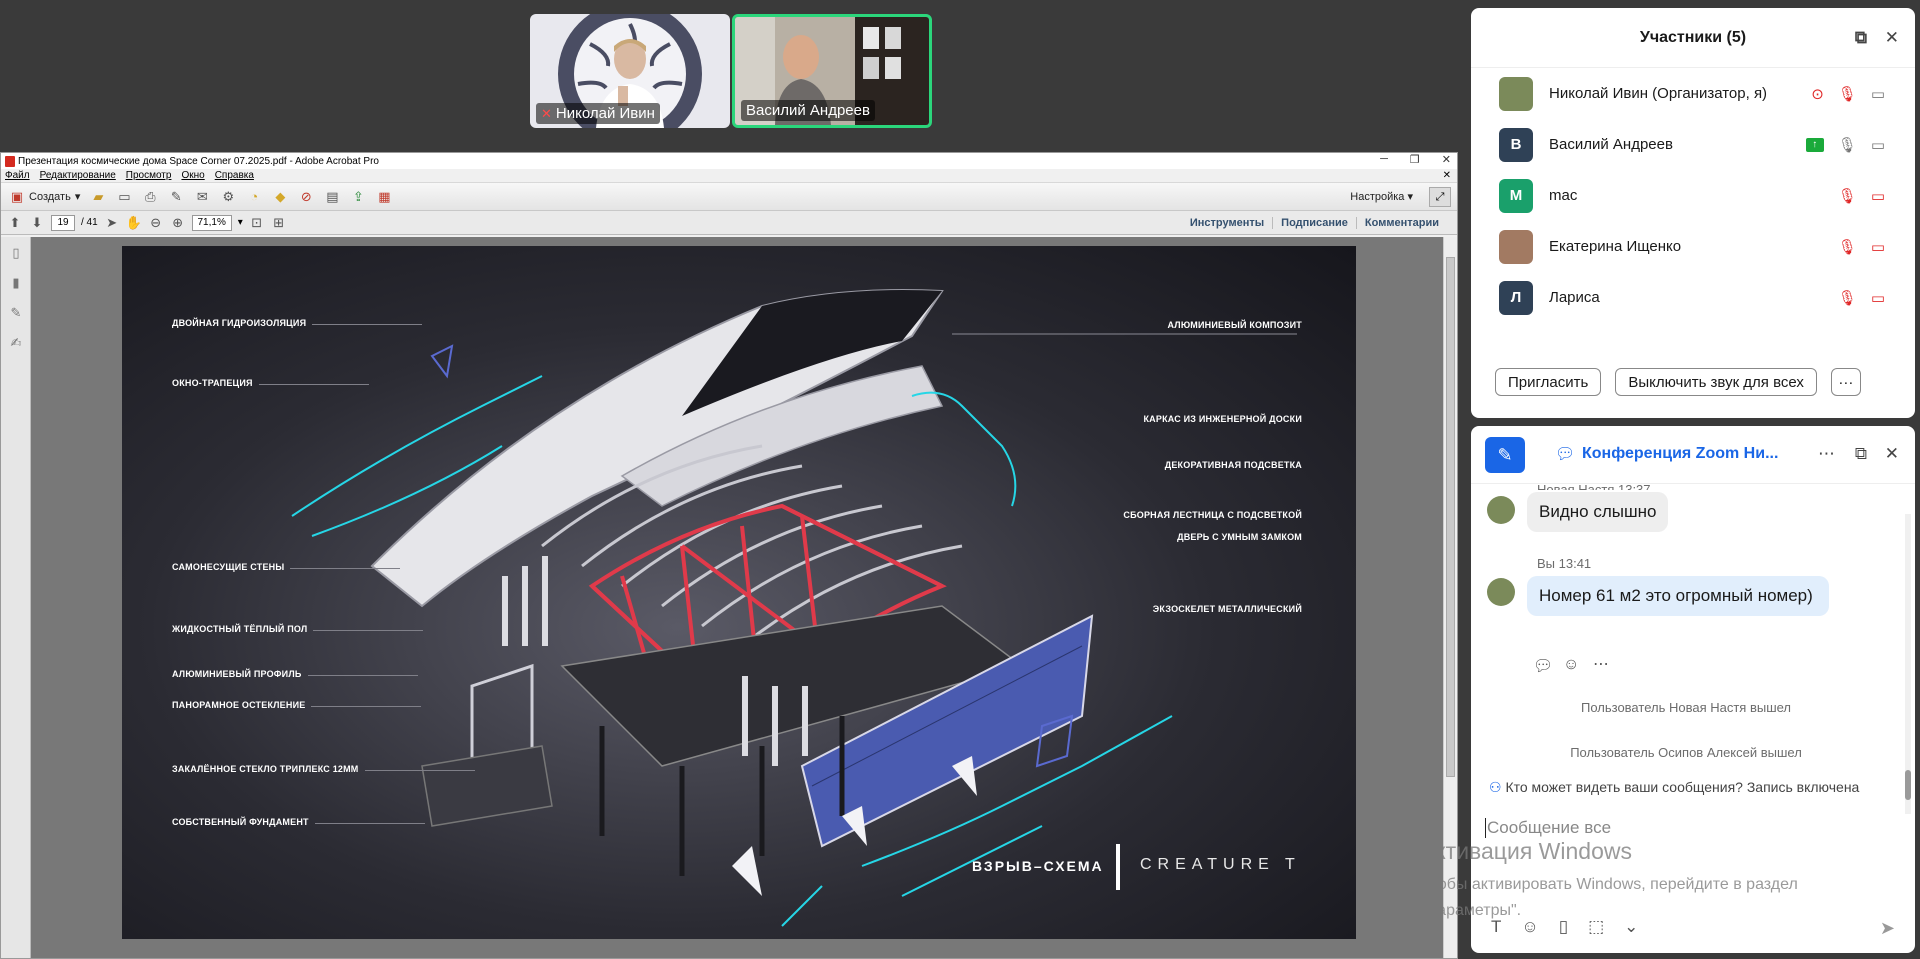 The image size is (1920, 959). I want to click on more-button: ···, so click(1845, 382).